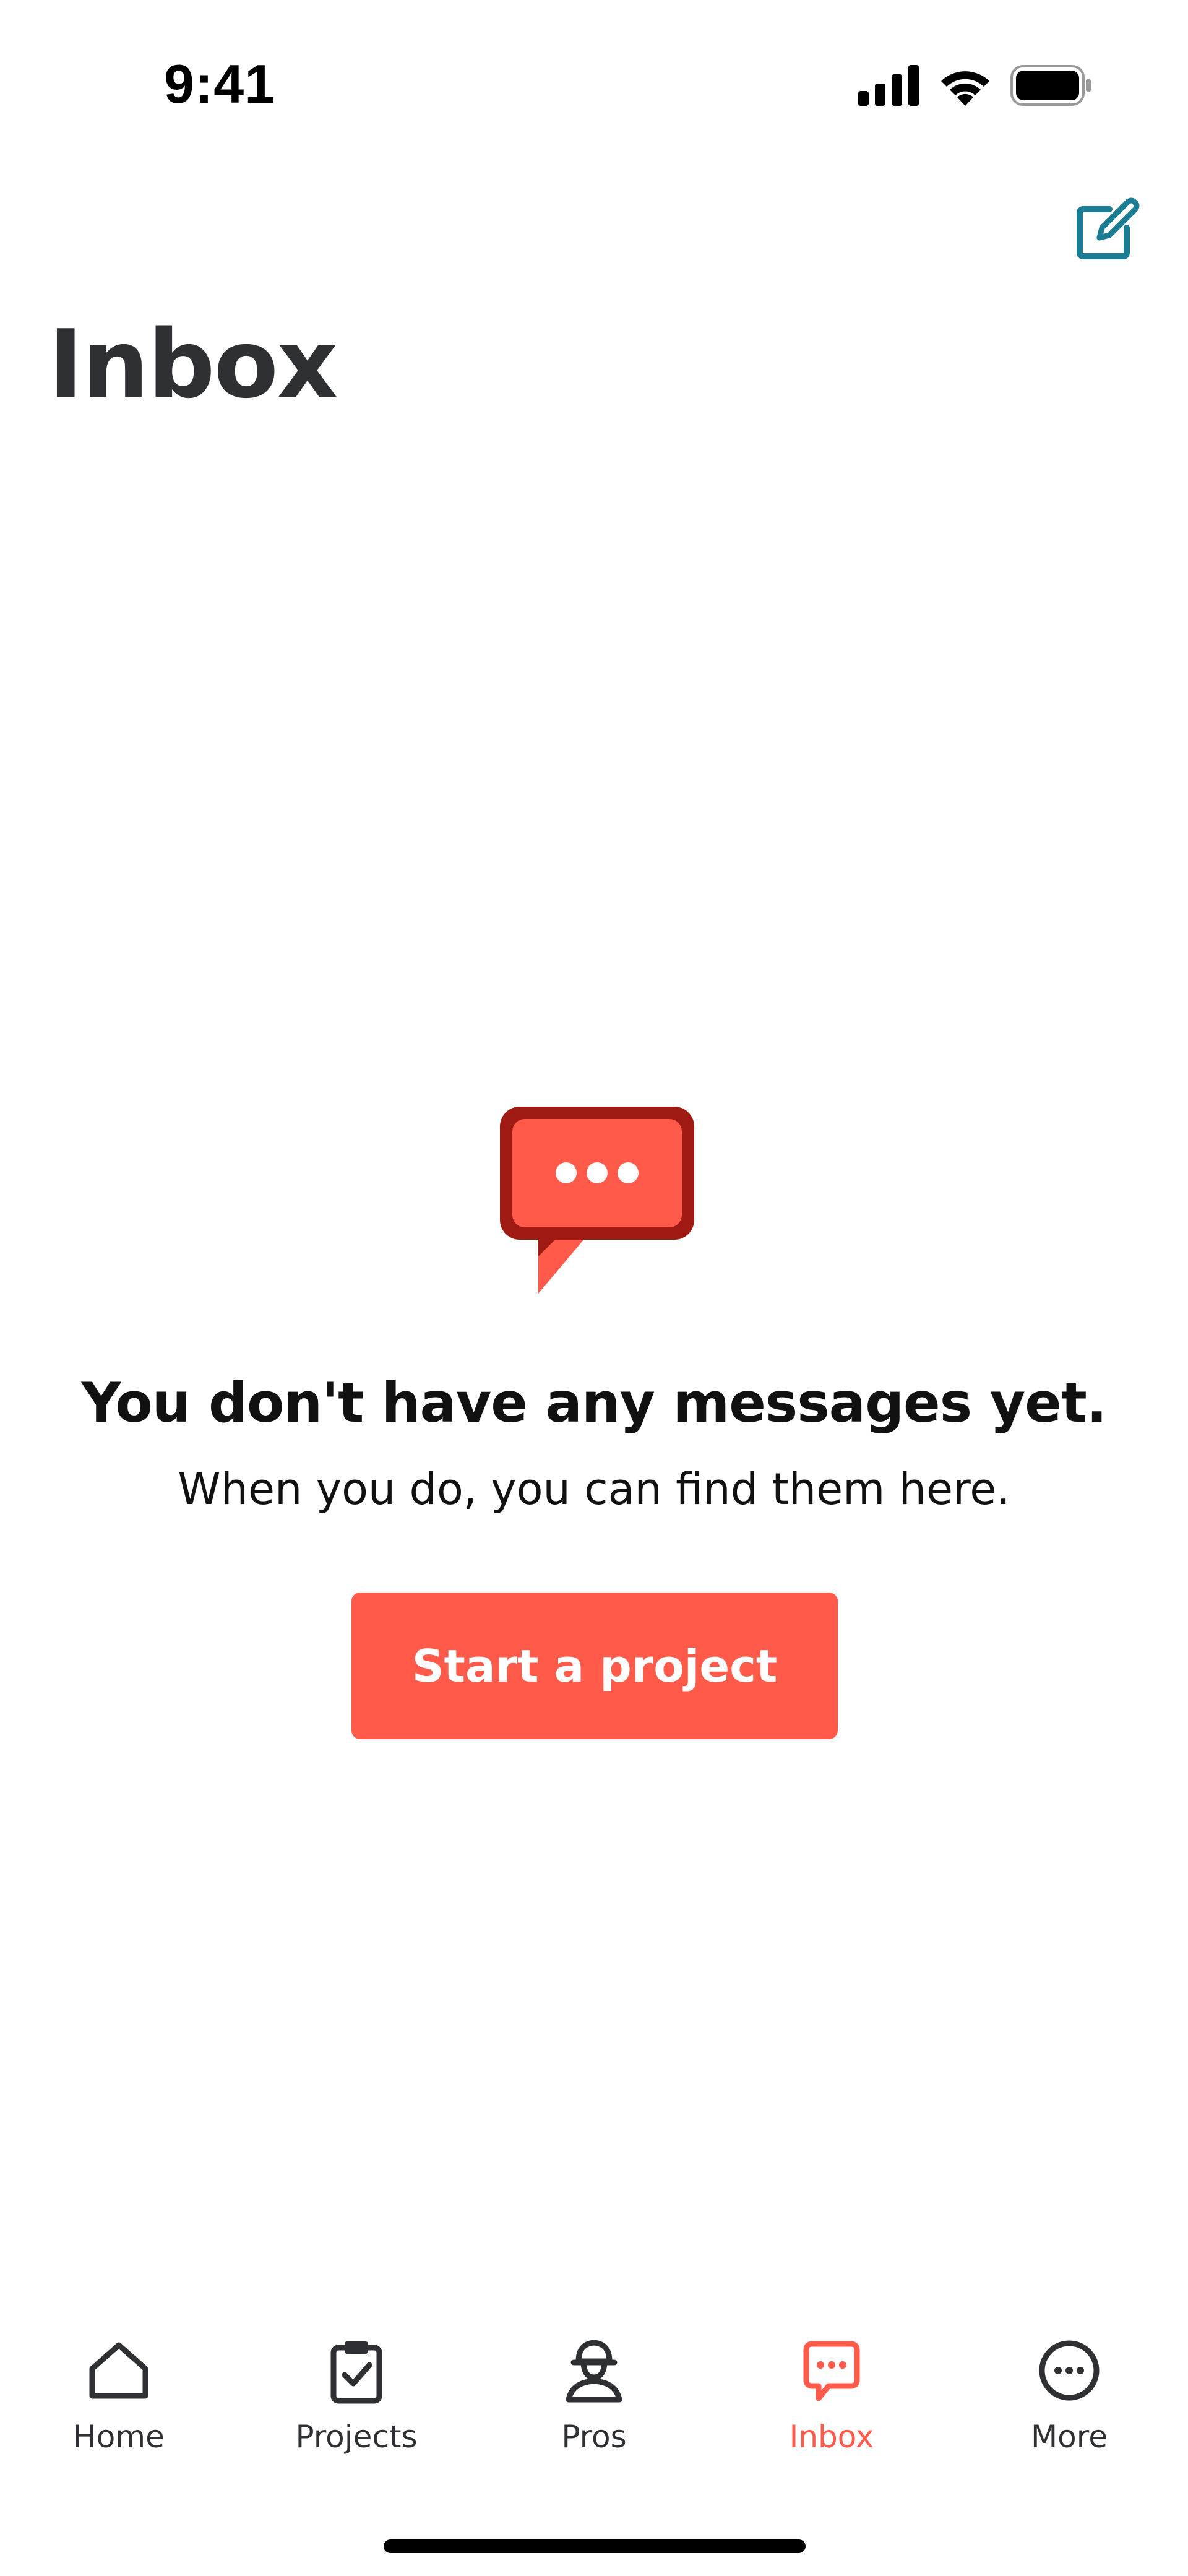 The width and height of the screenshot is (1188, 2576). I want to click on tab-label: Pros, so click(594, 2437).